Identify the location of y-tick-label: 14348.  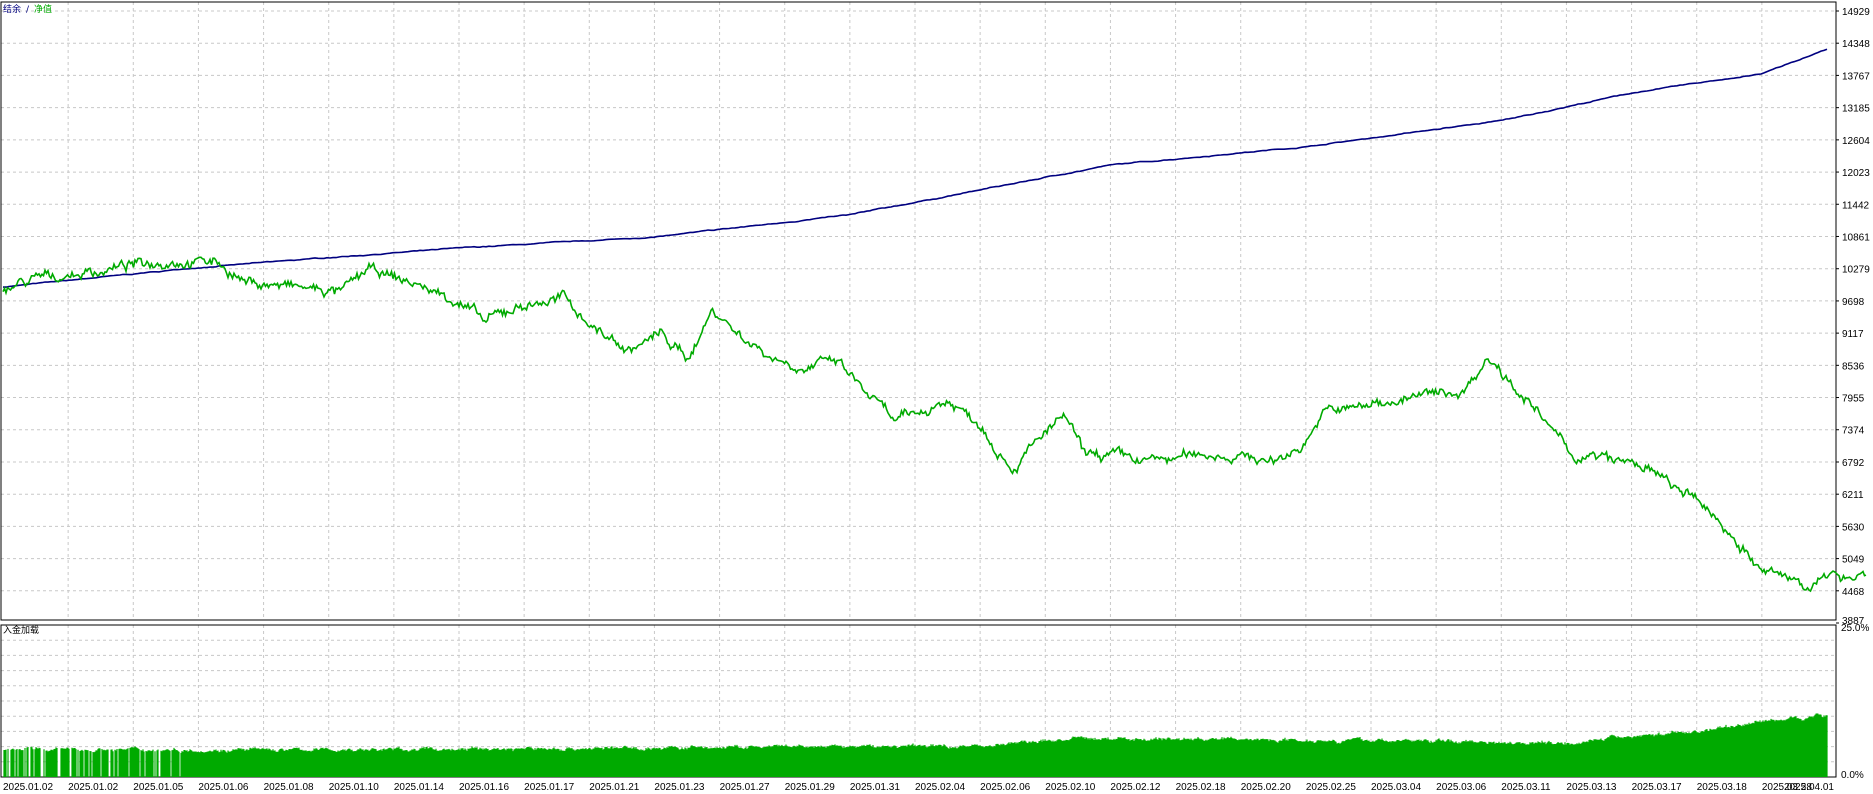
(1856, 44).